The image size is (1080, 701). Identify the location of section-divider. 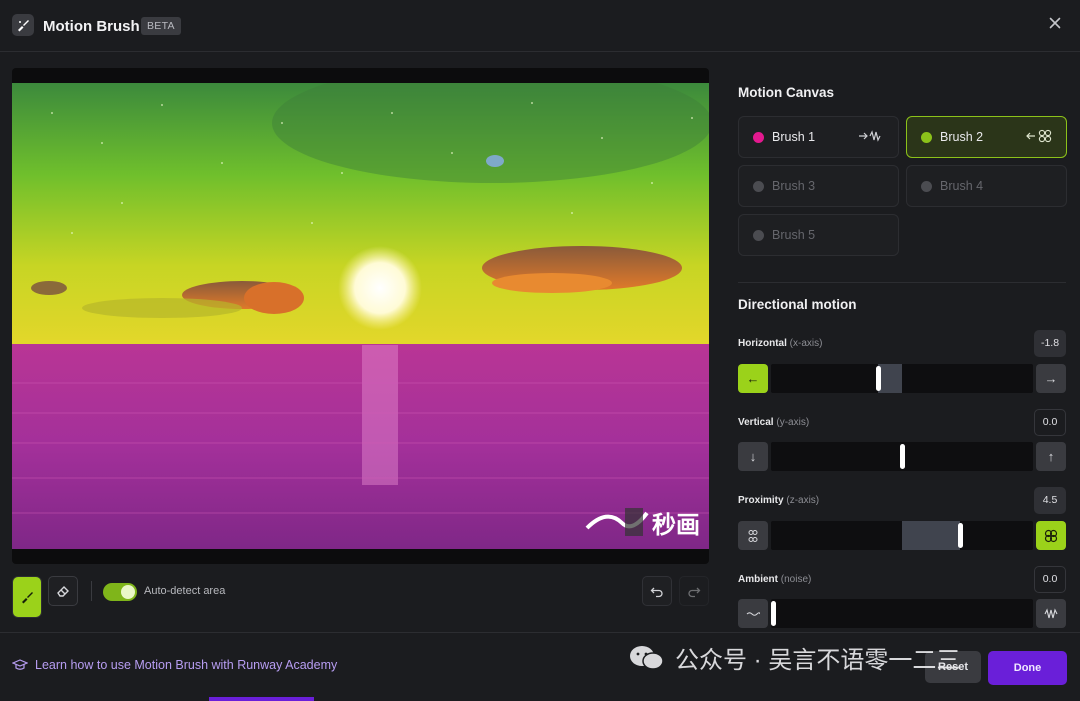
(902, 282).